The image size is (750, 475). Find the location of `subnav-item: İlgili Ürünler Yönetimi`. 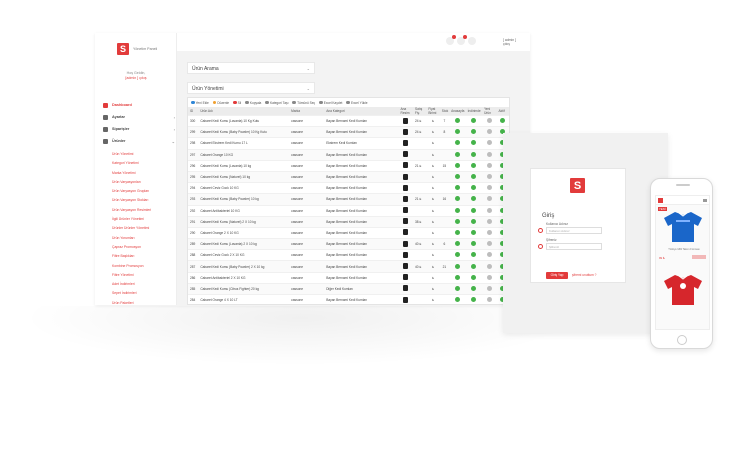

subnav-item: İlgili Ürünler Yönetimi is located at coordinates (144, 219).